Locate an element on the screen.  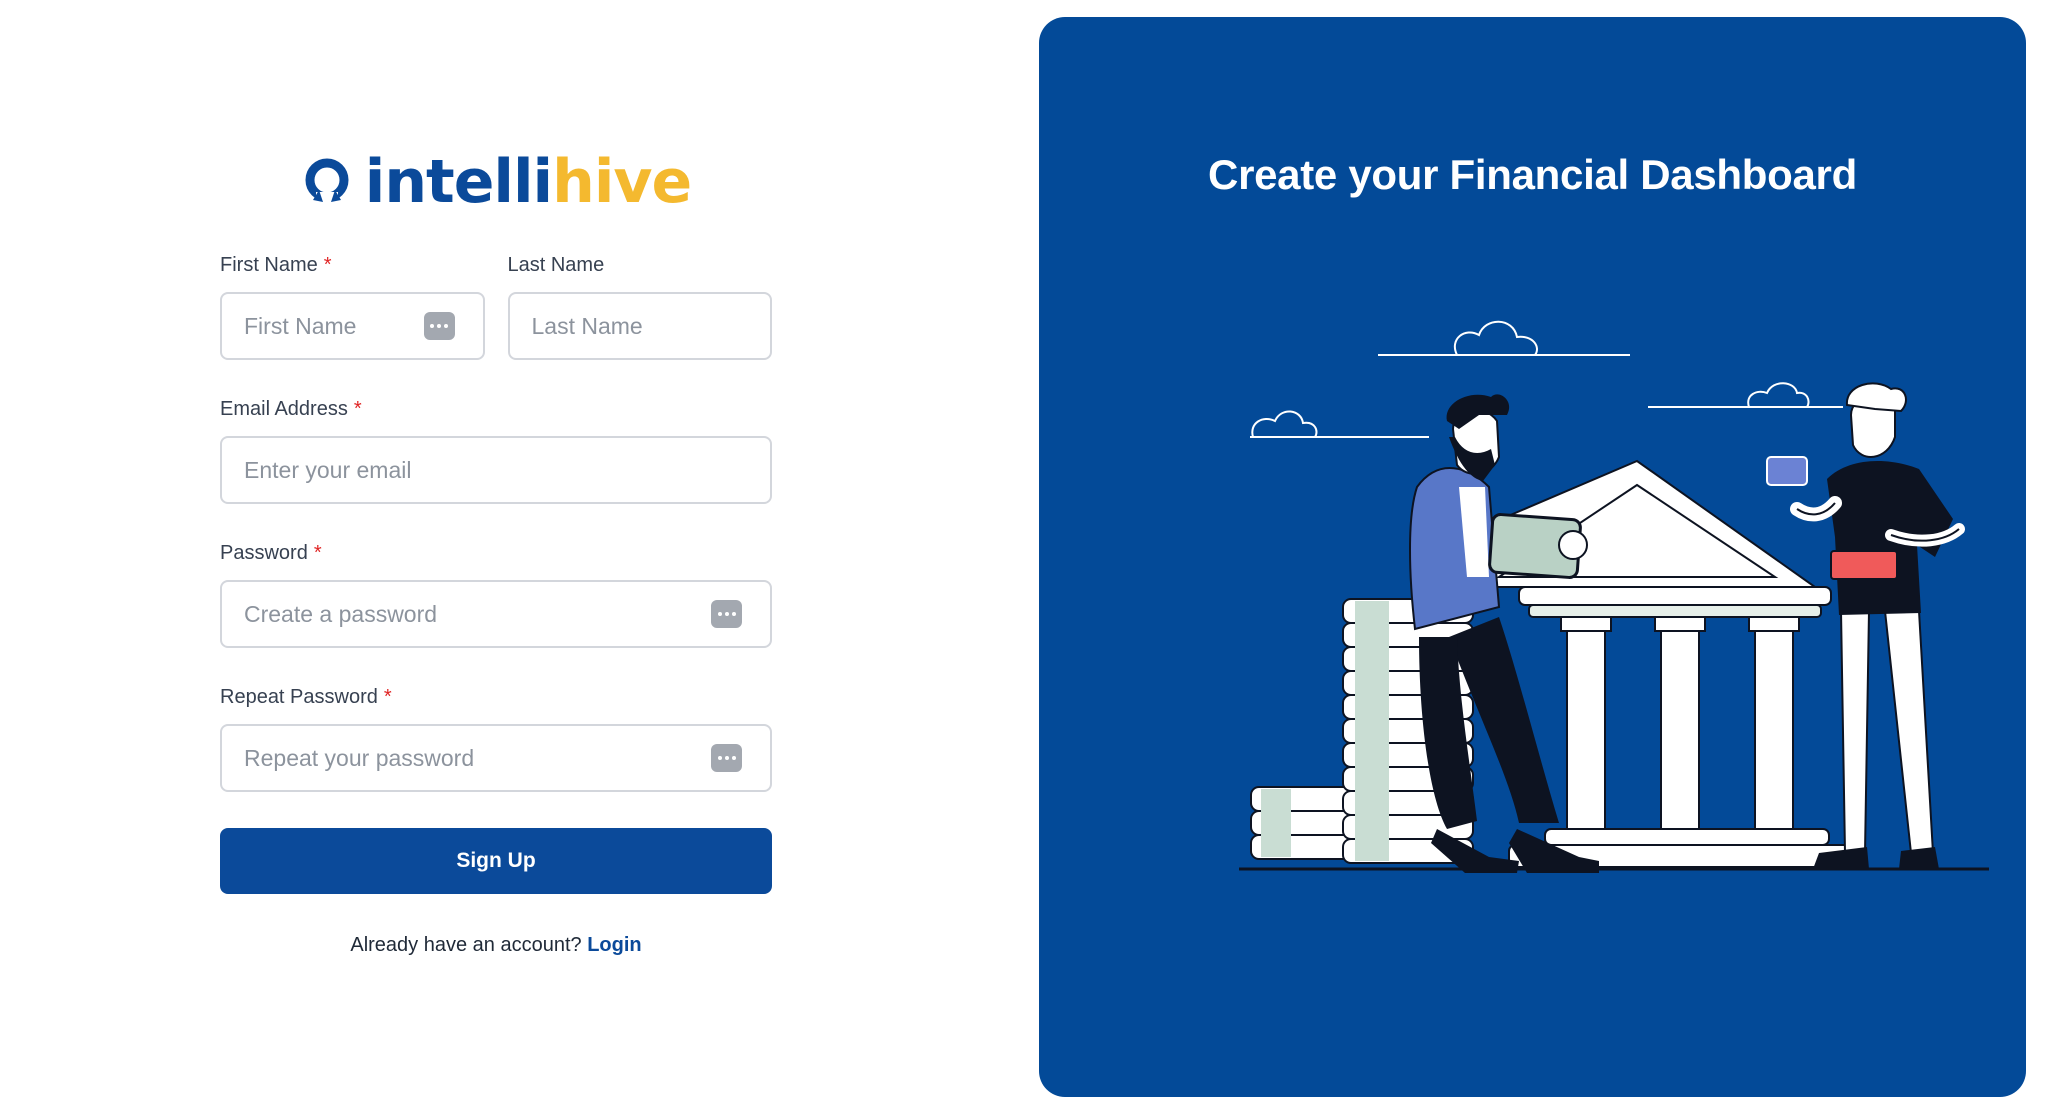
email-input is located at coordinates (496, 470).